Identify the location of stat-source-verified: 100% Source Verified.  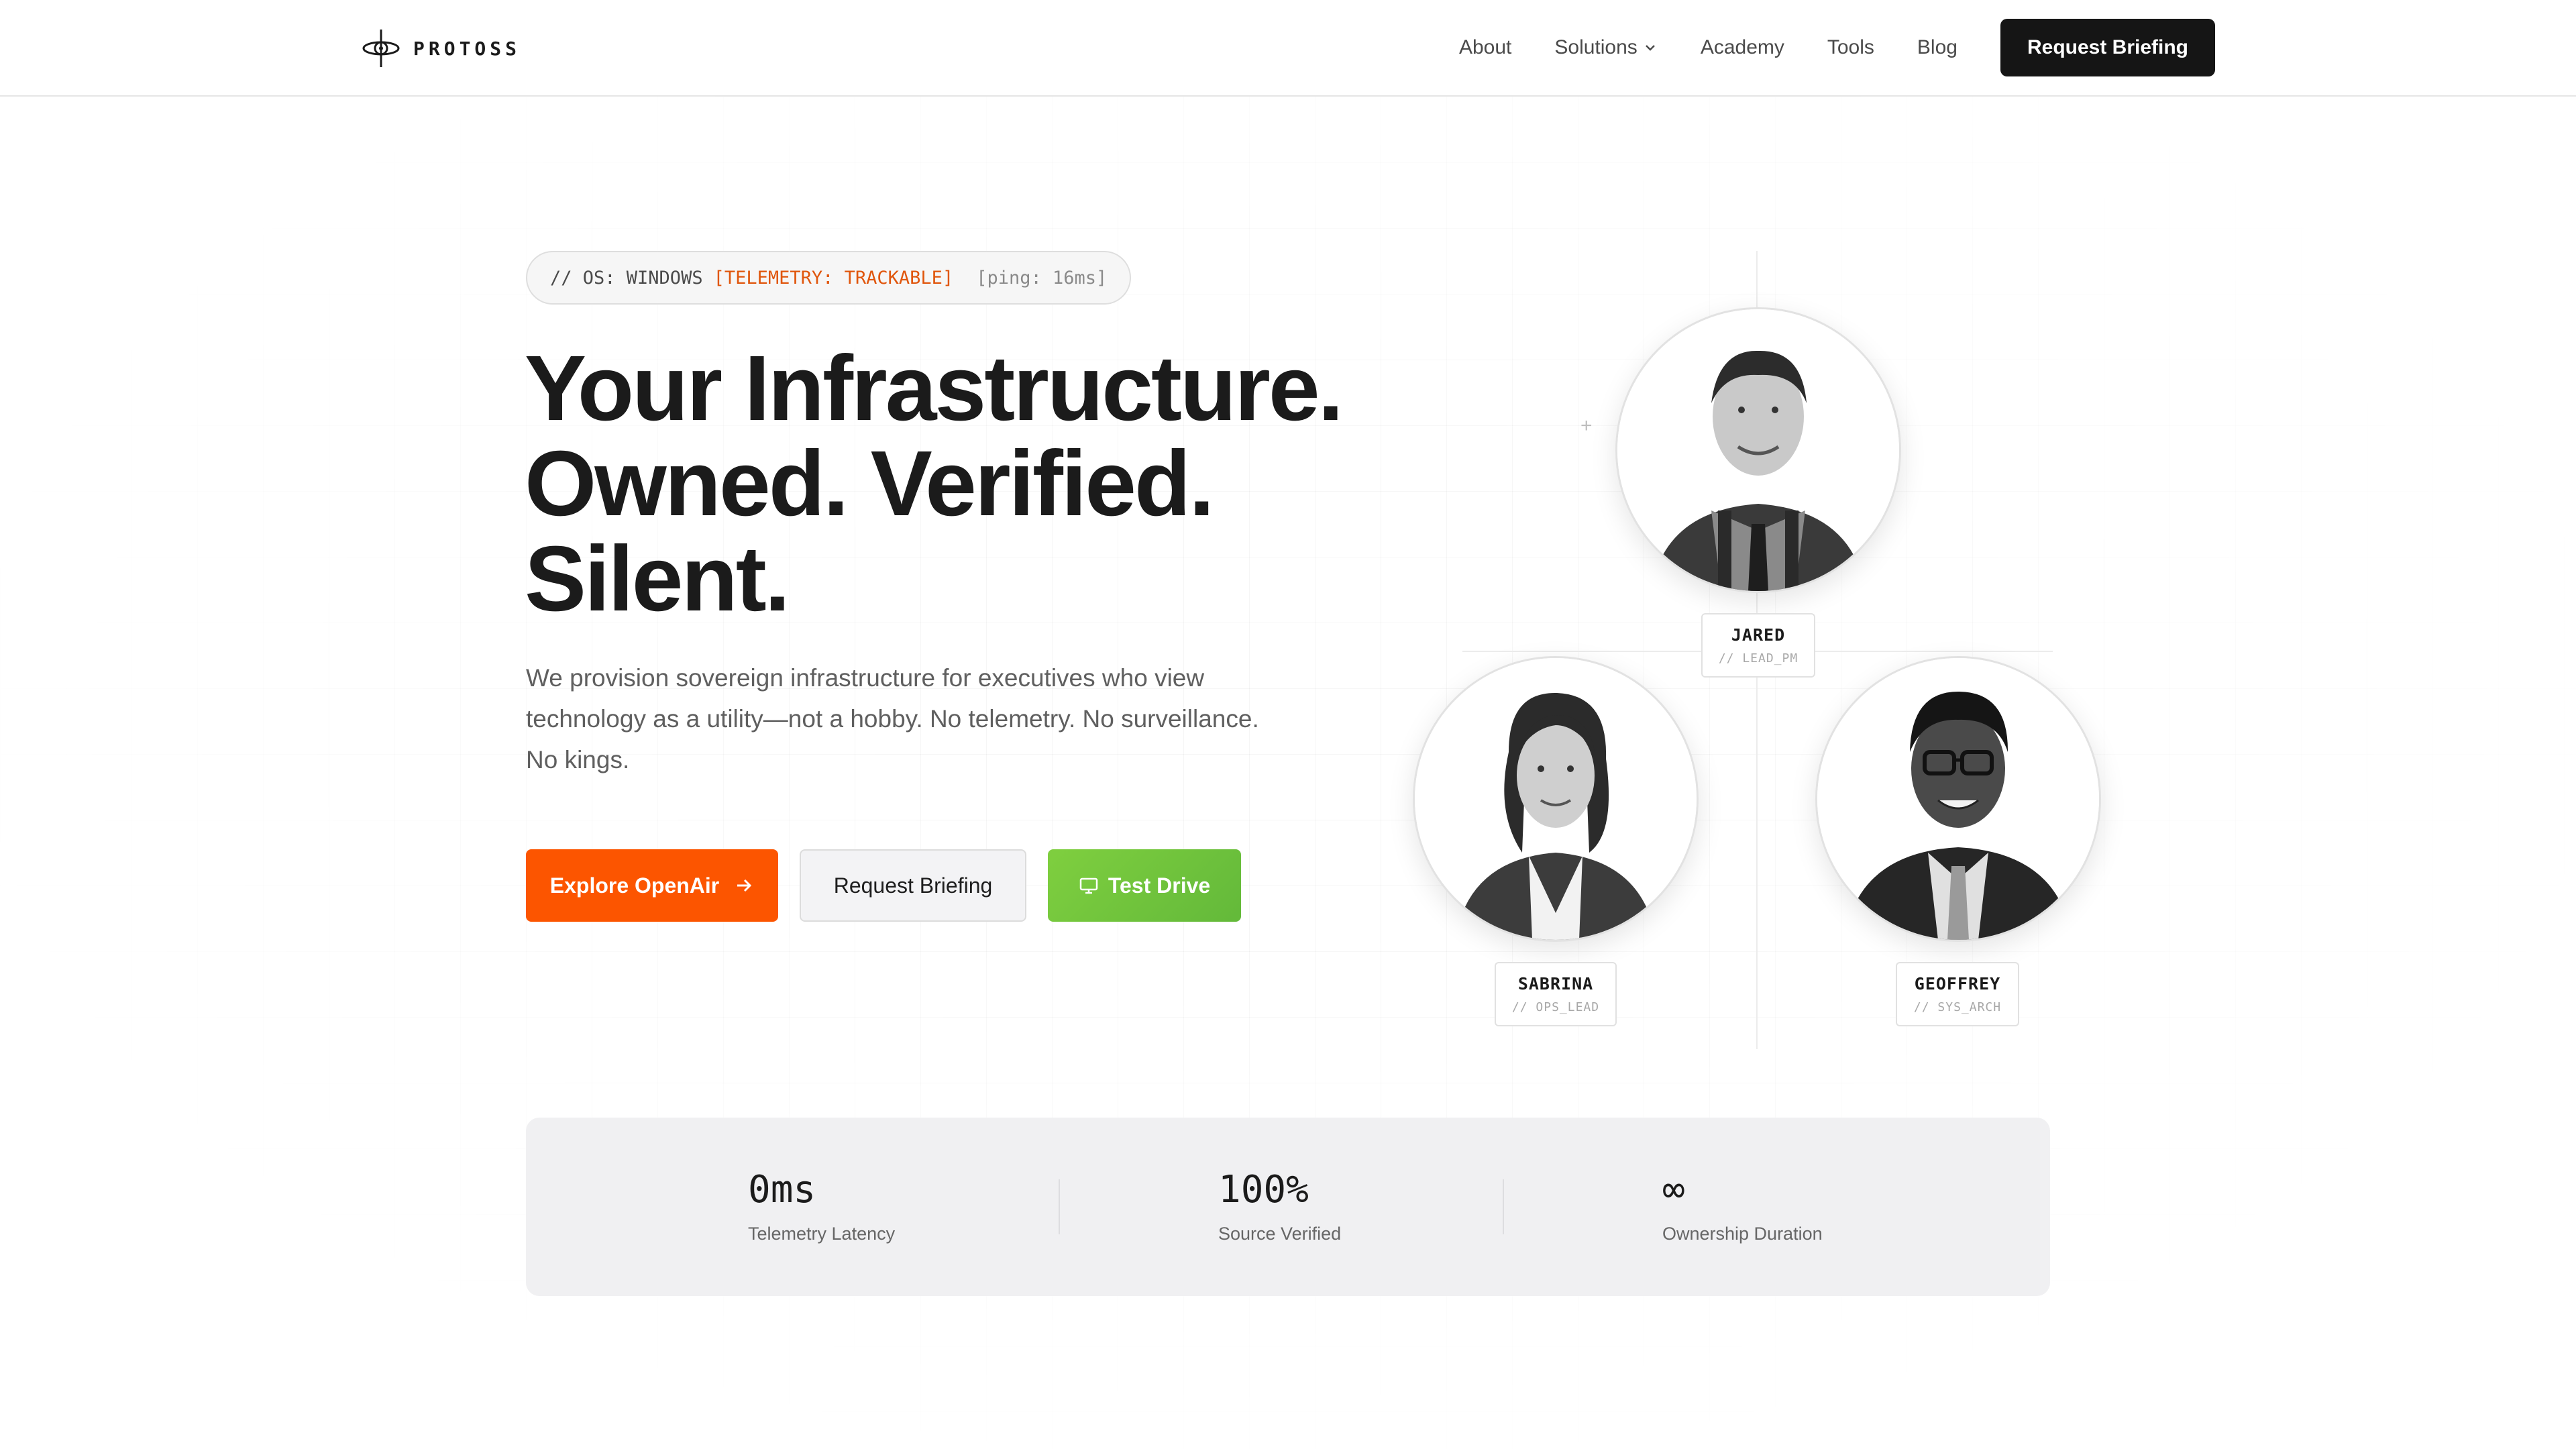
(1279, 1206).